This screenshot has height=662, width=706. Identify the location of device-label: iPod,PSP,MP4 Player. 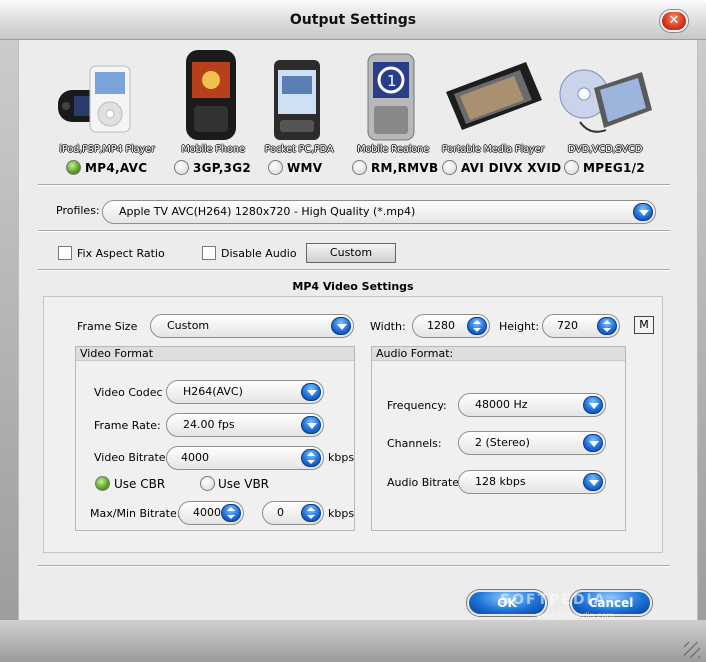
(107, 149).